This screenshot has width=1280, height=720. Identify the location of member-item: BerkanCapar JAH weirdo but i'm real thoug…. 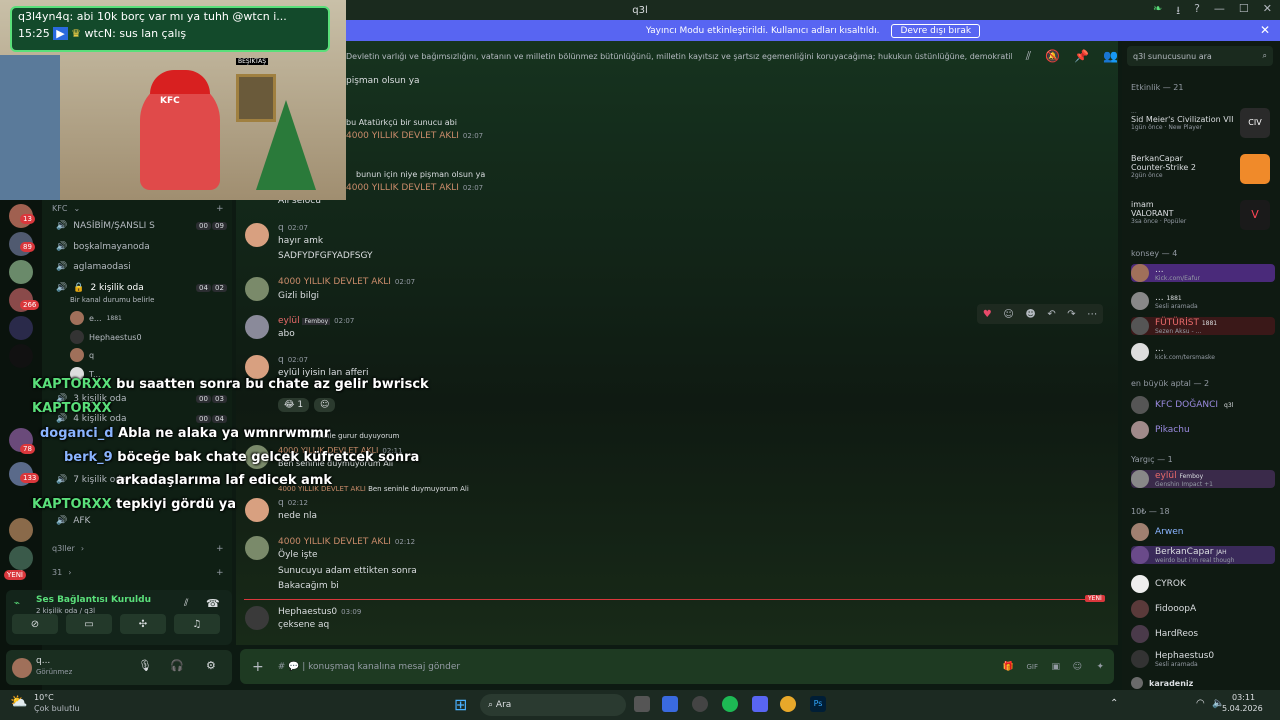
(1203, 555).